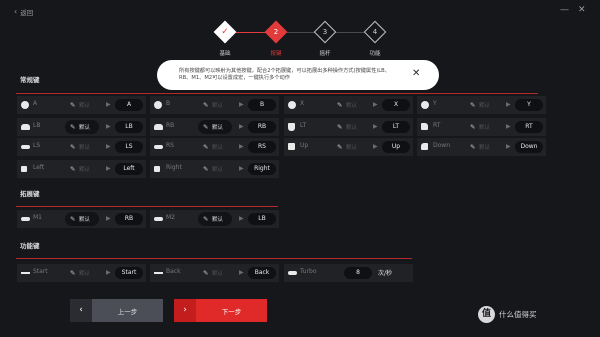 The width and height of the screenshot is (600, 337). Describe the element at coordinates (396, 127) in the screenshot. I see `mapped-value: LT` at that location.